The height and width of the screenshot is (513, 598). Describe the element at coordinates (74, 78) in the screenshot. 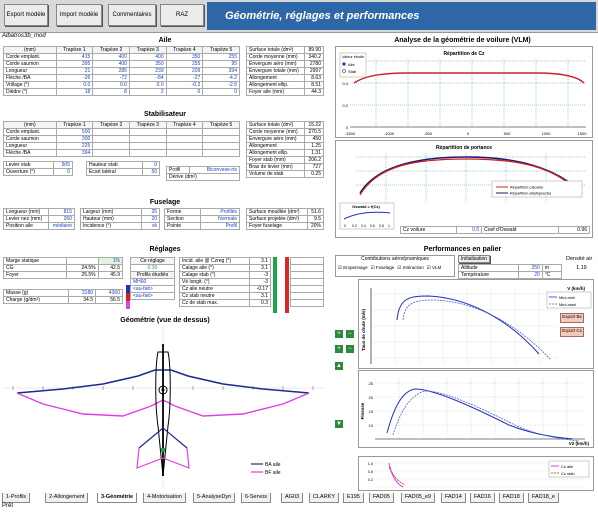

I see `aile-cell-input: -26` at that location.